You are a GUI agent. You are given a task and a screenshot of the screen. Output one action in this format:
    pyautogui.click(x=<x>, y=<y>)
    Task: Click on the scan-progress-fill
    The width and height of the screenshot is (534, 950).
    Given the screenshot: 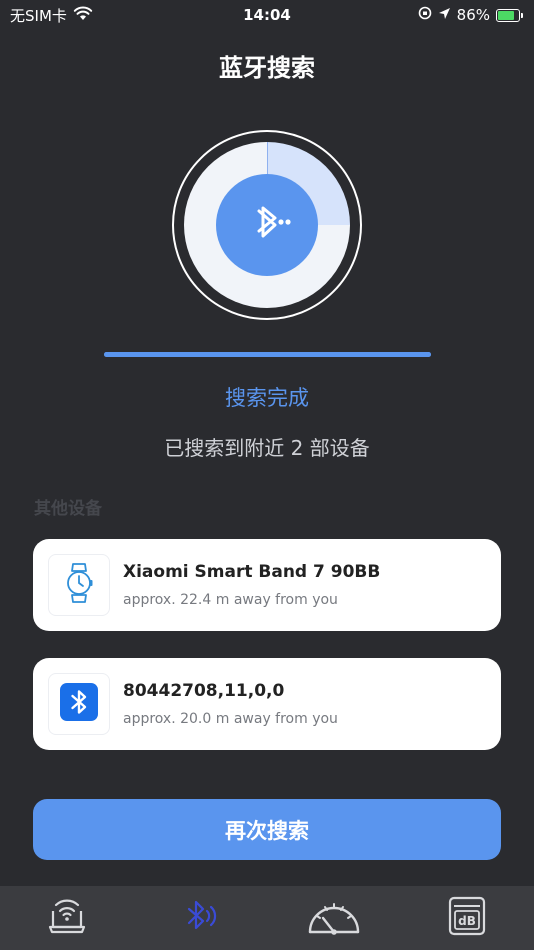 What is the action you would take?
    pyautogui.click(x=267, y=354)
    